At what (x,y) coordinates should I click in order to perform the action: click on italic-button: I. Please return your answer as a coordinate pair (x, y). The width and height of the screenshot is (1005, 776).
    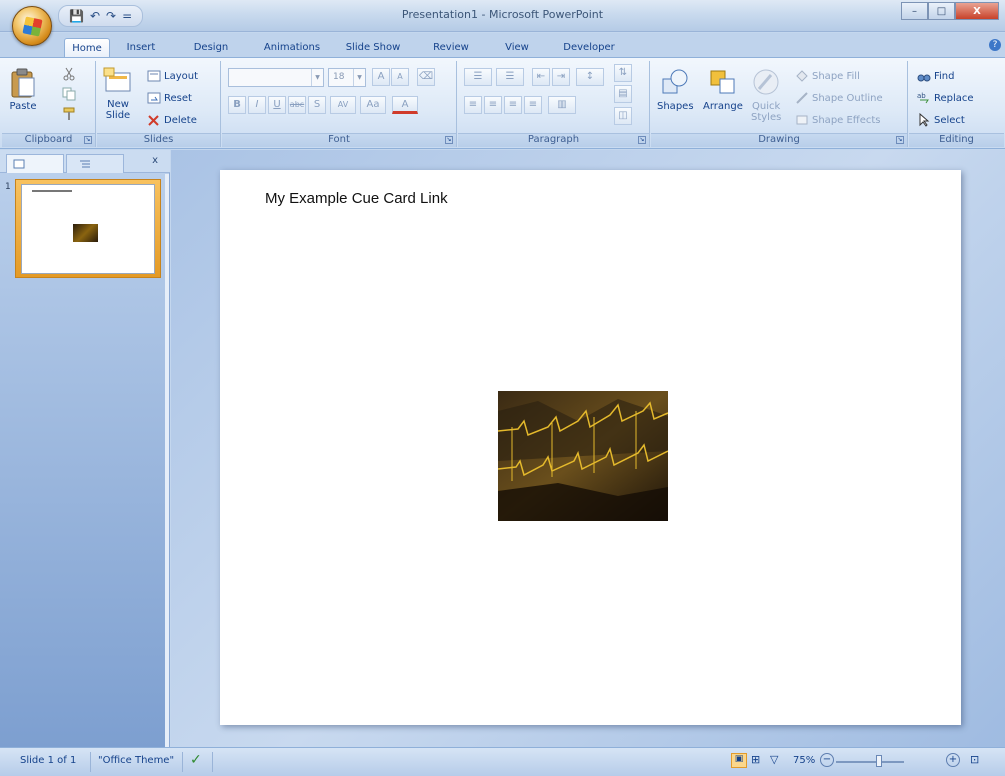
    Looking at the image, I should click on (257, 105).